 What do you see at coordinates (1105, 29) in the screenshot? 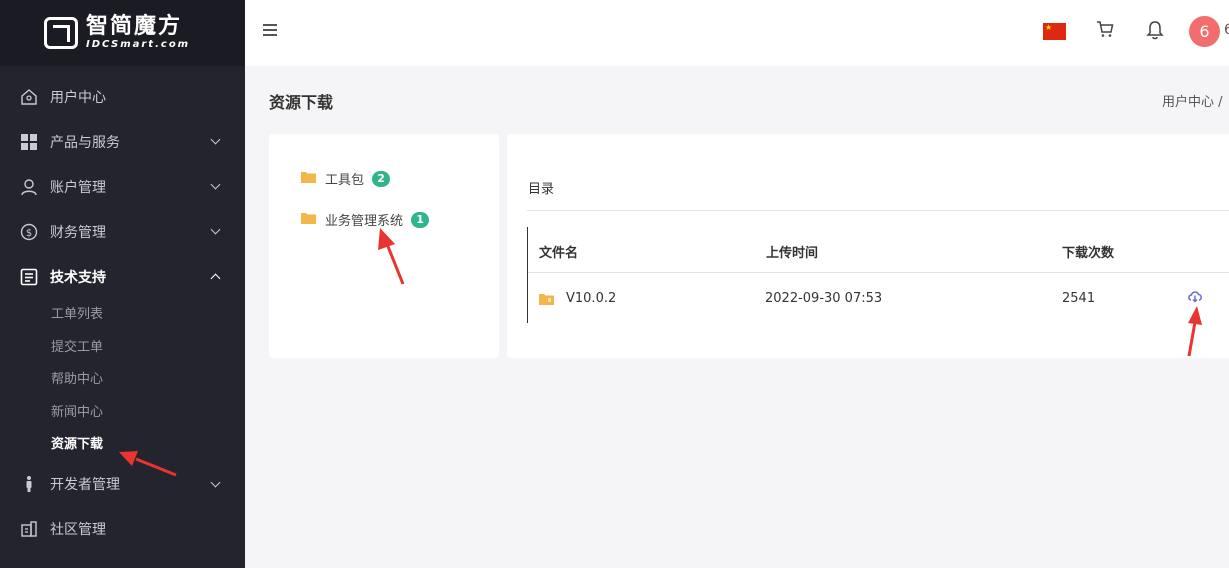
I see `cart-icon` at bounding box center [1105, 29].